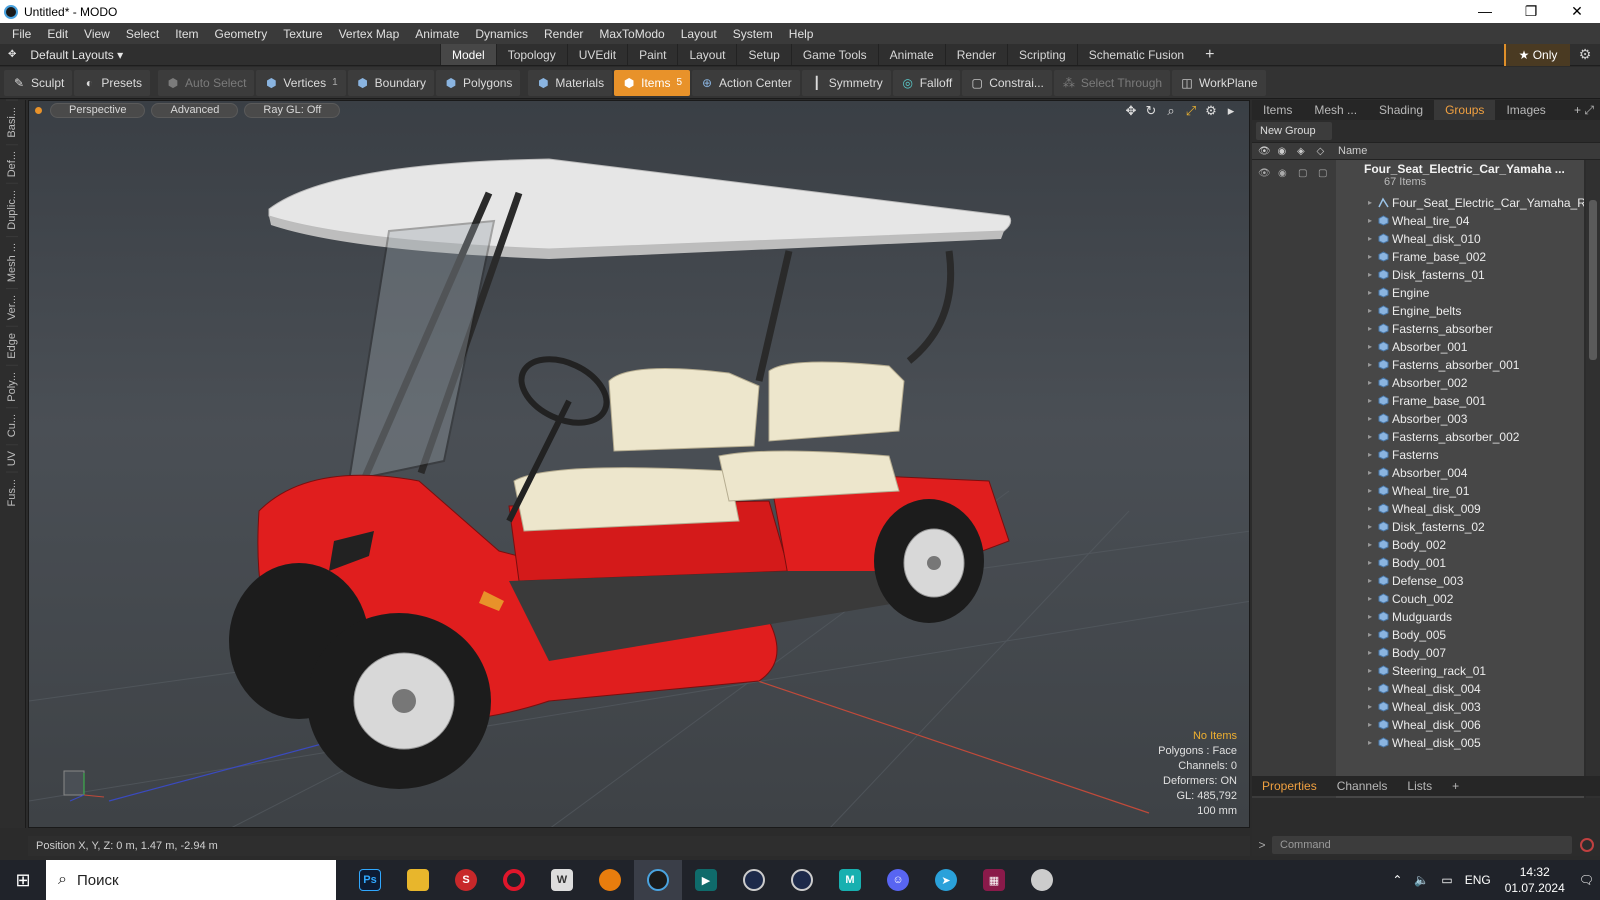 Image resolution: width=1600 pixels, height=900 pixels. I want to click on materials-button: ⬢ Materials, so click(570, 82).